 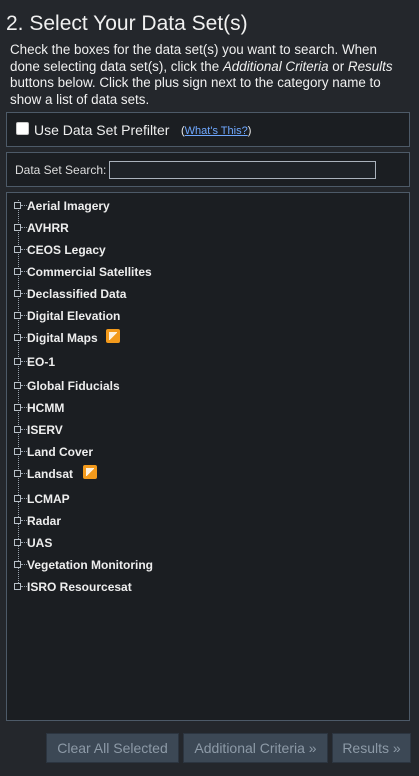 I want to click on prefilter-label: Use Data Set Prefilter, so click(x=101, y=130).